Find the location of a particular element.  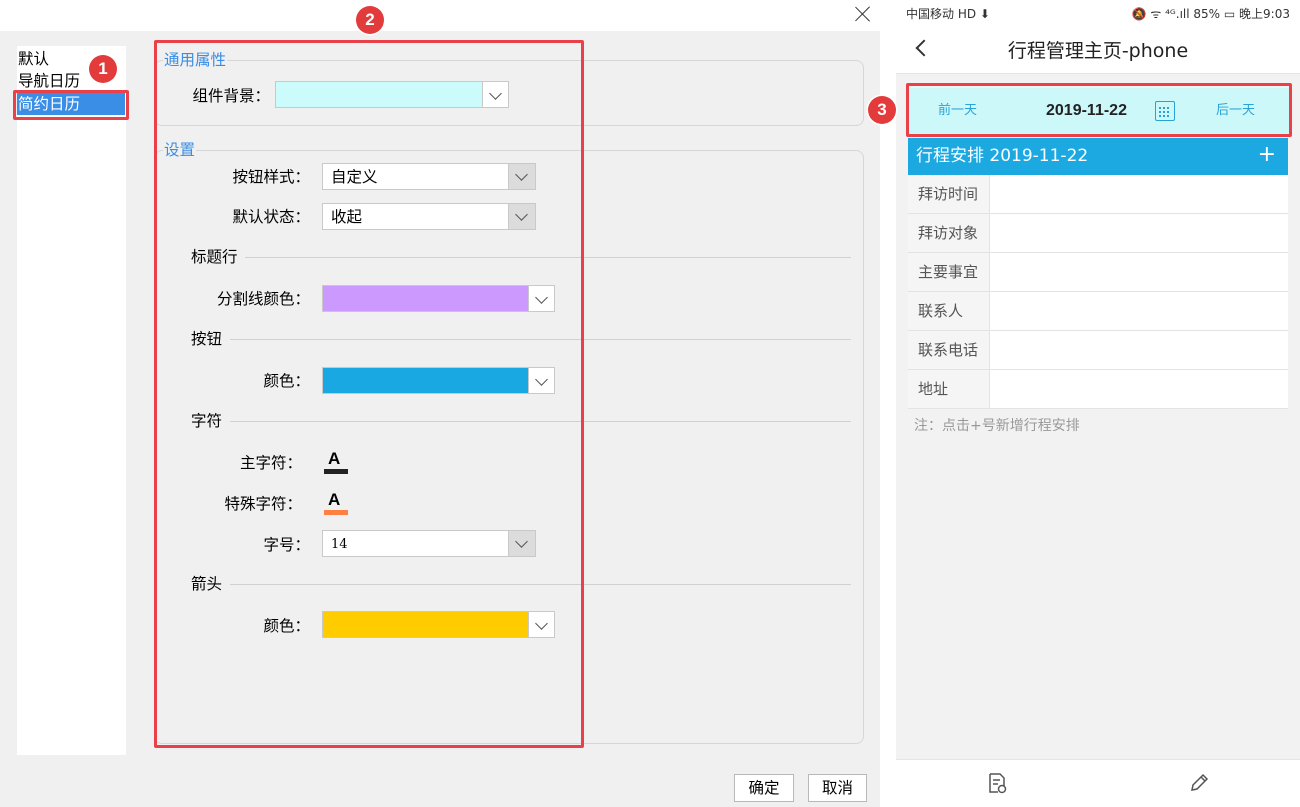

page-title: 行程管理主页-phone is located at coordinates (1098, 51).